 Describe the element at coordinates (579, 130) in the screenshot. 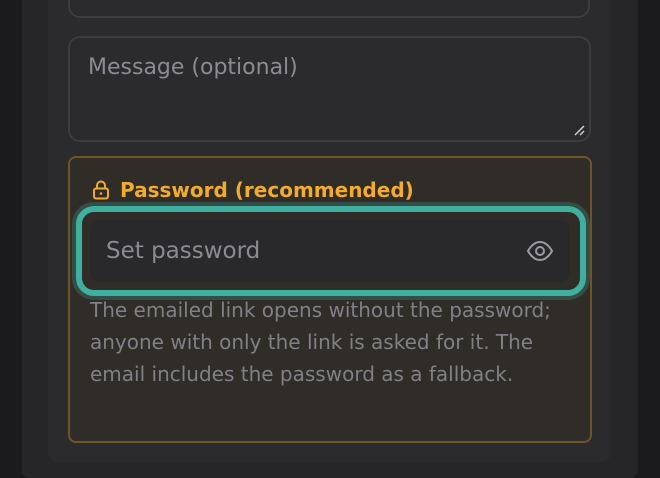

I see `resize-handle-icon` at that location.